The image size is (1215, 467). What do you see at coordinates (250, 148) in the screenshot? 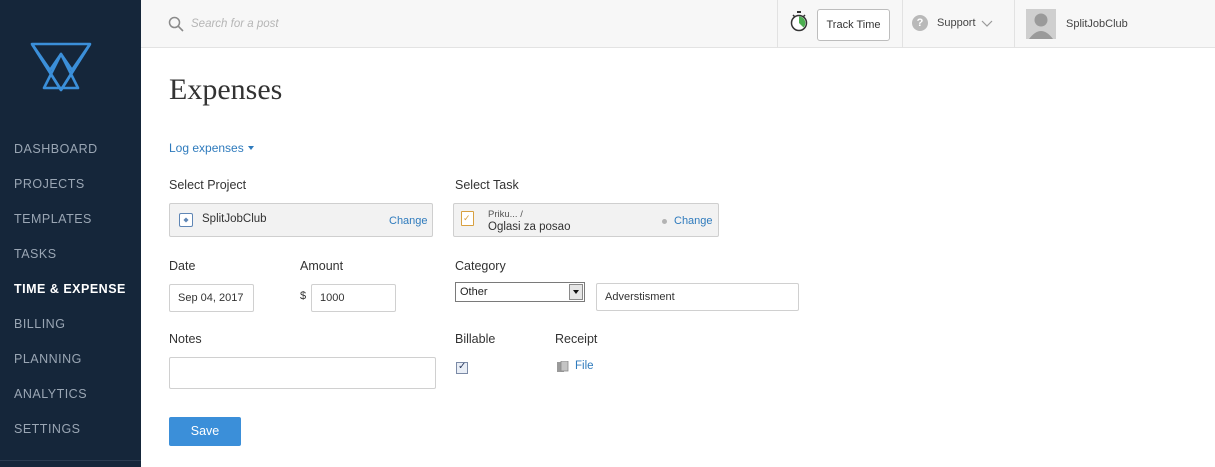
I see `caret-down-icon` at bounding box center [250, 148].